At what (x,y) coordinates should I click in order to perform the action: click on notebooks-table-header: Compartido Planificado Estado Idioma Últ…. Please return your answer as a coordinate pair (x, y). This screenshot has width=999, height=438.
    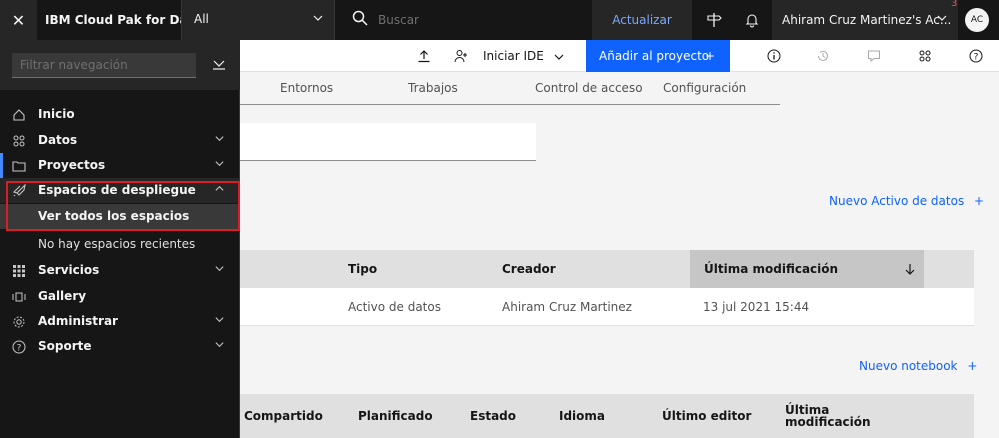
    Looking at the image, I should click on (607, 416).